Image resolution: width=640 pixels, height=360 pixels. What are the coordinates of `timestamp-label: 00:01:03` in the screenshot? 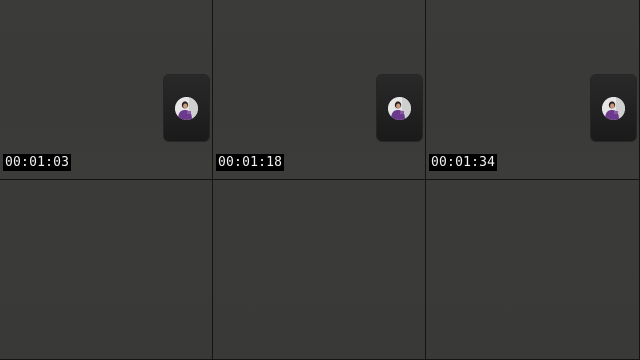 It's located at (37, 162).